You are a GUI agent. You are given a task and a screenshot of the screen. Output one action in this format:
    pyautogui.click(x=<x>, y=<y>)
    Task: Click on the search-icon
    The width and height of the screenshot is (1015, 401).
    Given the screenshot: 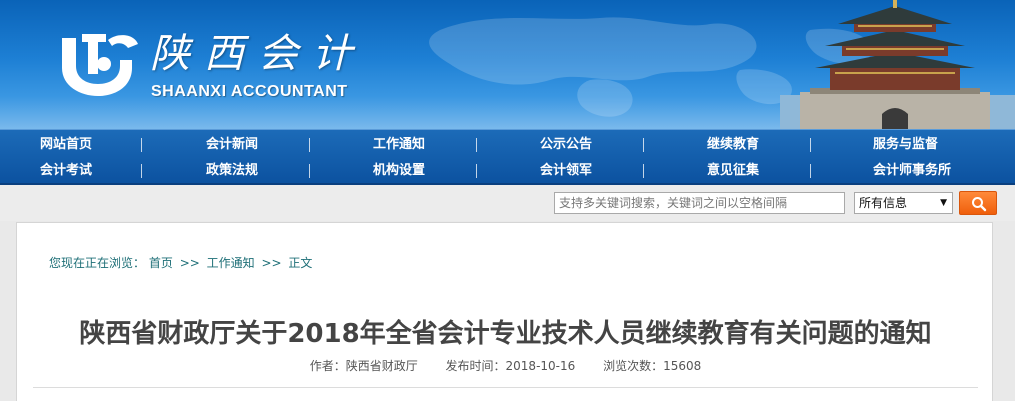 What is the action you would take?
    pyautogui.click(x=979, y=204)
    